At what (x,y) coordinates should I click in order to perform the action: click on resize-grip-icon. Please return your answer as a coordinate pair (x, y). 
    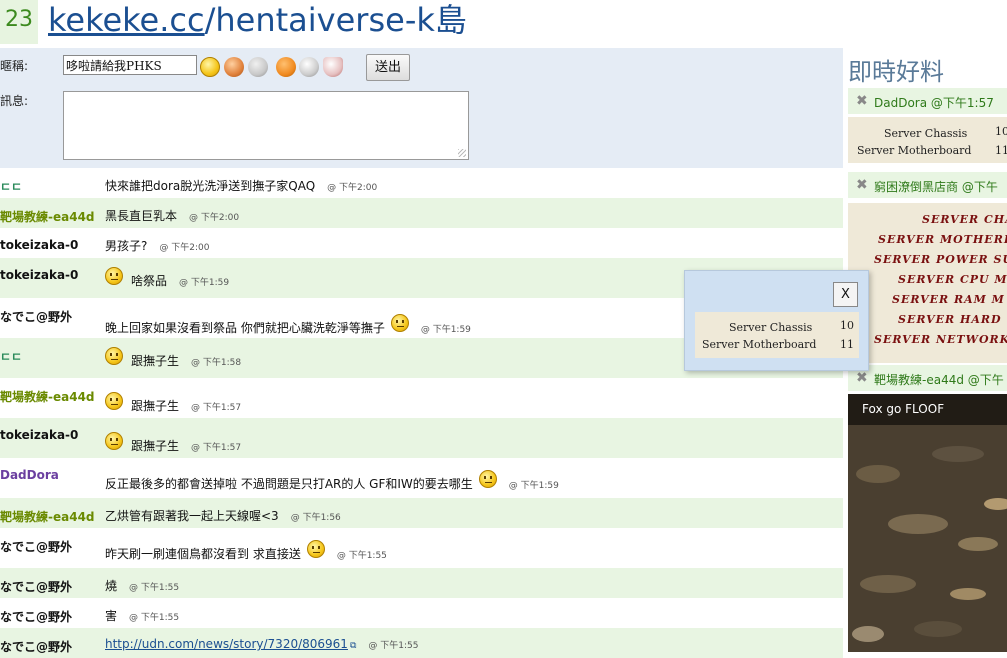
    Looking at the image, I should click on (462, 153).